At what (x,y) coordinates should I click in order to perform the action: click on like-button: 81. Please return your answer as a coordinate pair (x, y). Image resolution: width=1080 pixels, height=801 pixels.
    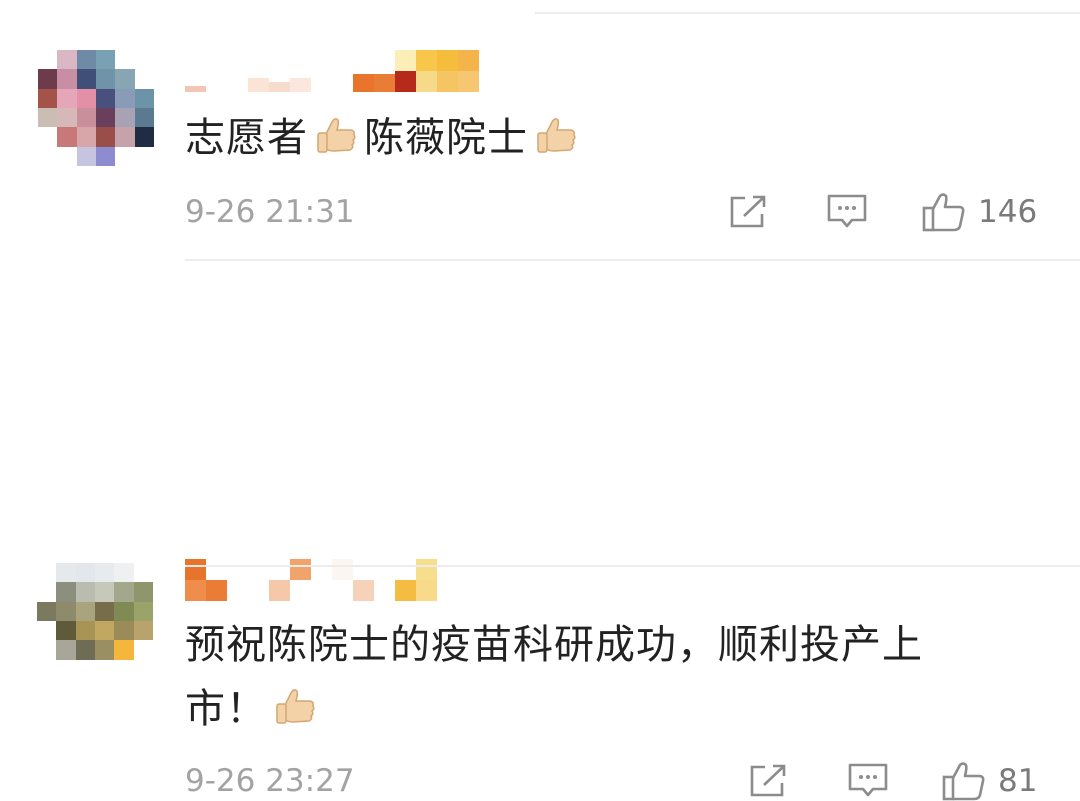
    Looking at the image, I should click on (989, 781).